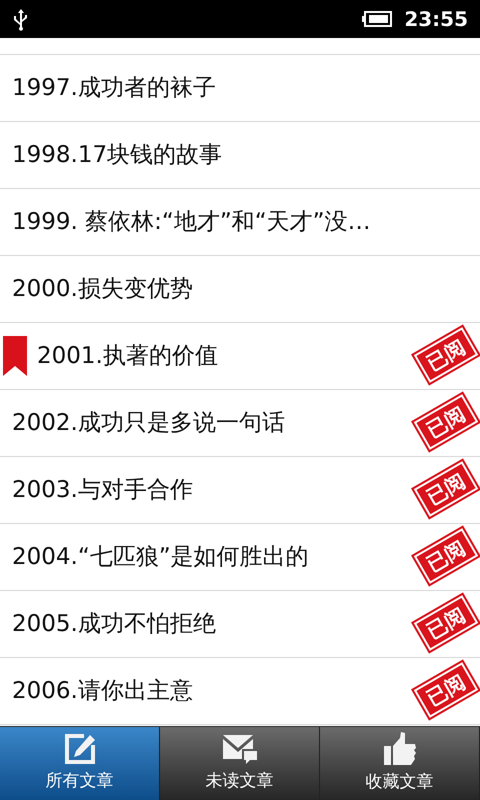  Describe the element at coordinates (160, 557) in the screenshot. I see `article-title: 2004.“七匹狼”是如何胜出的` at that location.